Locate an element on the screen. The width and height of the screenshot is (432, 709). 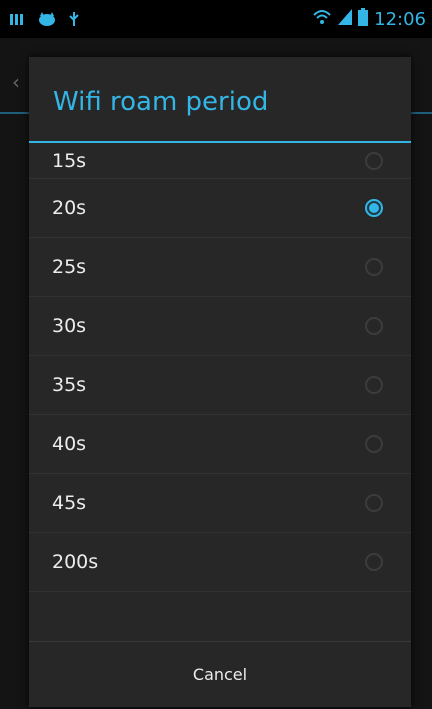
option-row: 200s is located at coordinates (220, 562).